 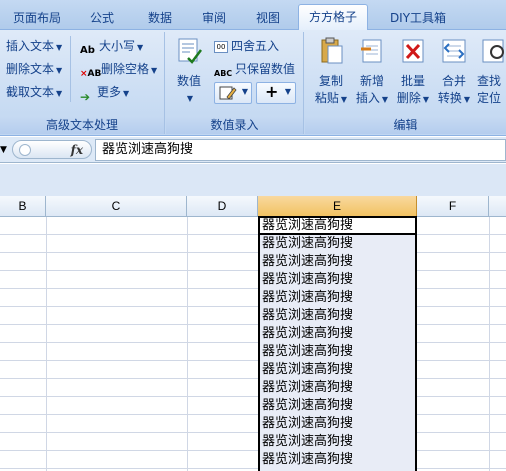 What do you see at coordinates (337, 262) in the screenshot?
I see `cell-e3: 器览浏速高狗搜` at bounding box center [337, 262].